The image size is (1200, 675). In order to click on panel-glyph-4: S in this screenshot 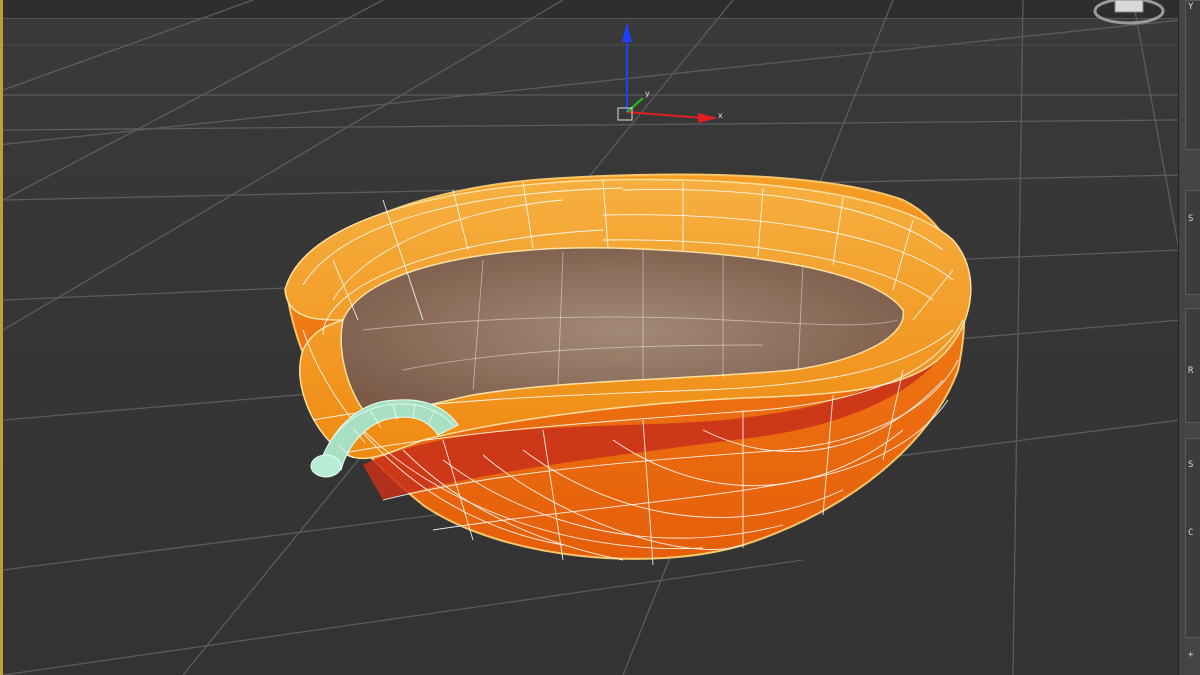, I will do `click(1191, 465)`.